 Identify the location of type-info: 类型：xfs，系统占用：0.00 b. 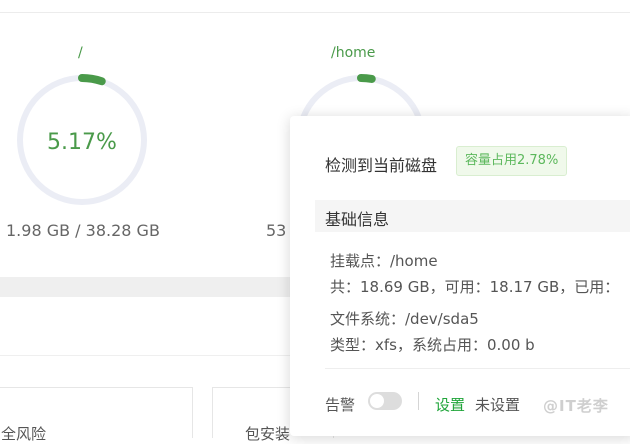
(432, 345).